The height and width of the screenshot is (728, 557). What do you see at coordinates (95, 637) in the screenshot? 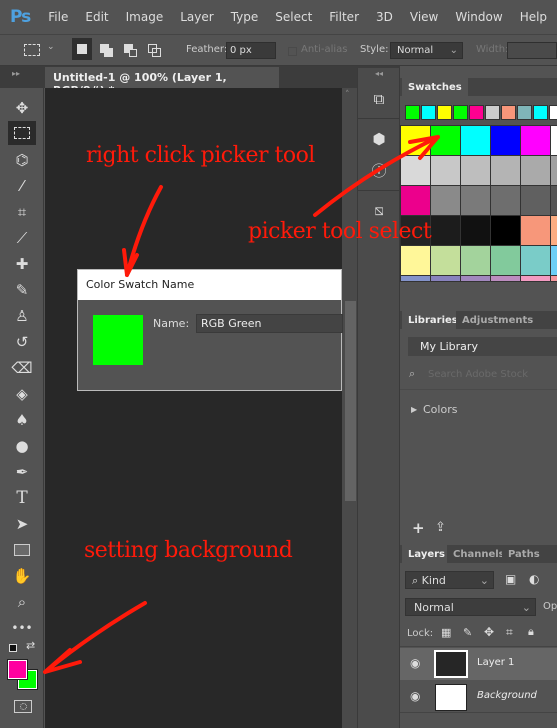
I see `arrow-setting-background` at bounding box center [95, 637].